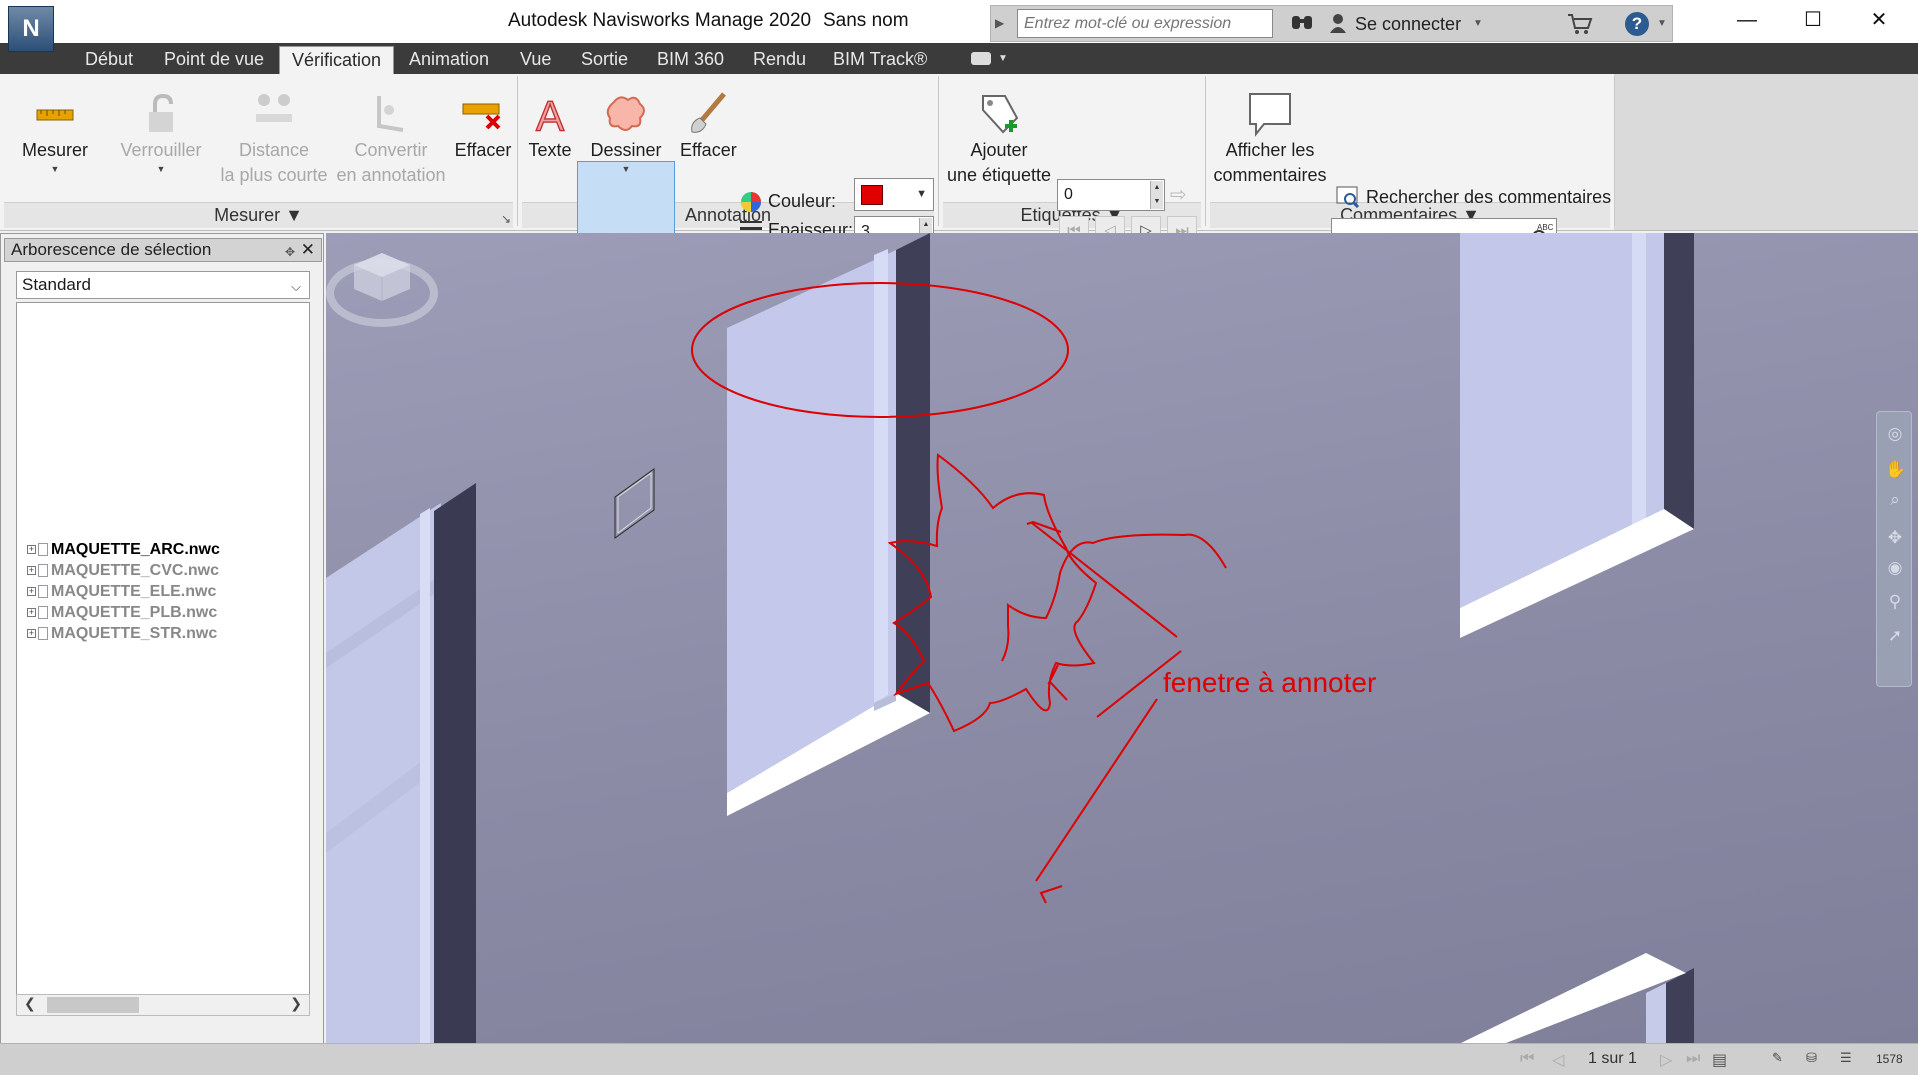  What do you see at coordinates (1051, 894) in the screenshot?
I see `arrowhead` at bounding box center [1051, 894].